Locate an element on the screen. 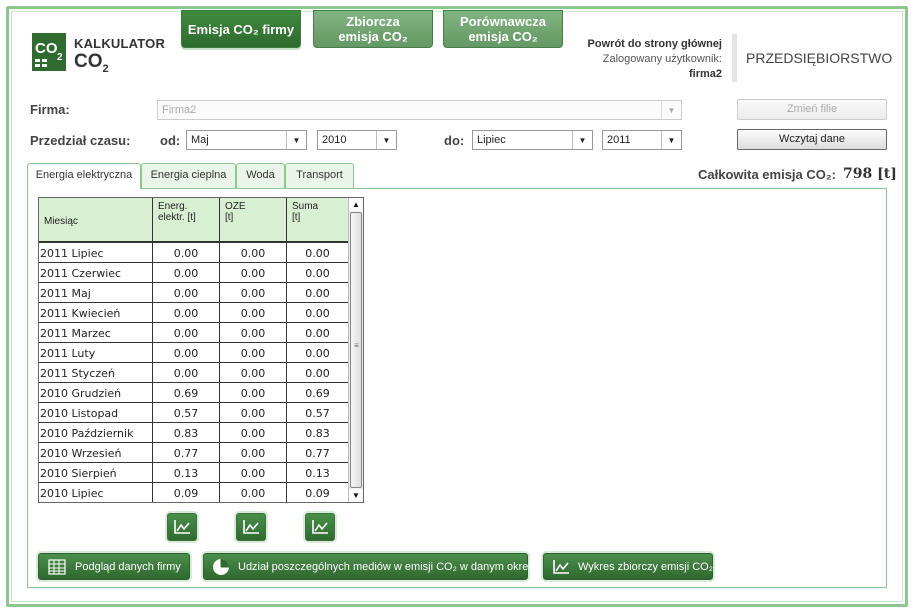 The height and width of the screenshot is (613, 914). back-to-home-link: Powrót do strony głównej is located at coordinates (655, 44).